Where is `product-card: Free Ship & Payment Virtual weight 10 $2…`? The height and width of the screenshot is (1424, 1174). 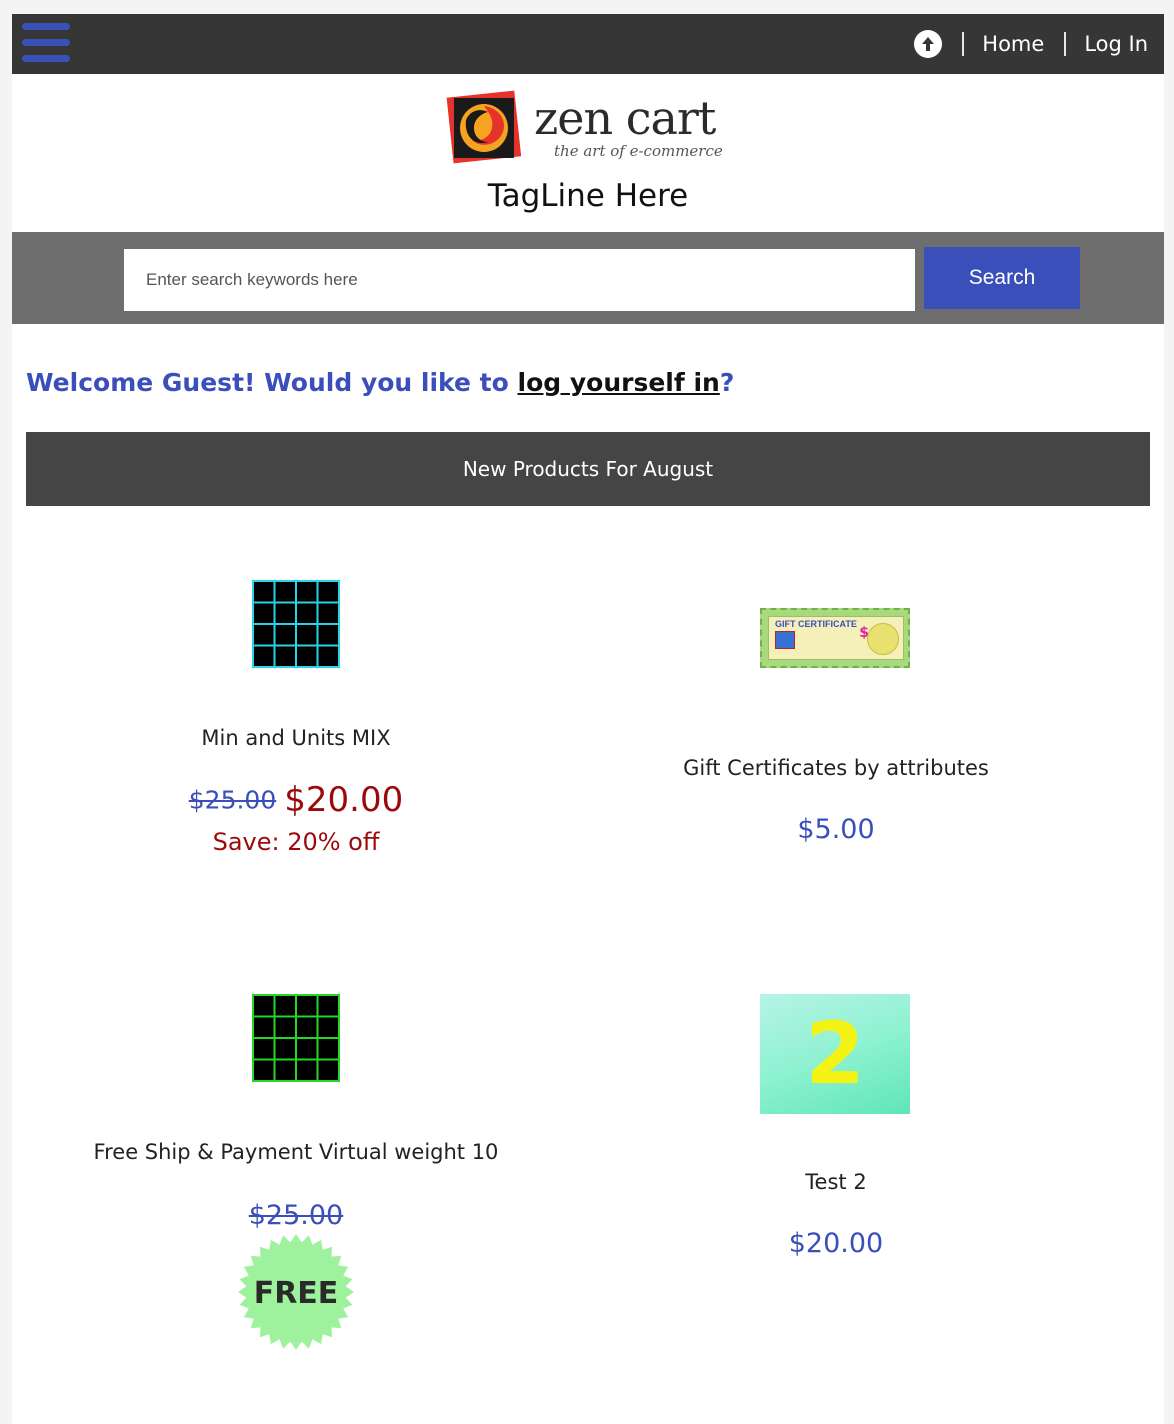 product-card: Free Ship & Payment Virtual weight 10 $2… is located at coordinates (296, 1184).